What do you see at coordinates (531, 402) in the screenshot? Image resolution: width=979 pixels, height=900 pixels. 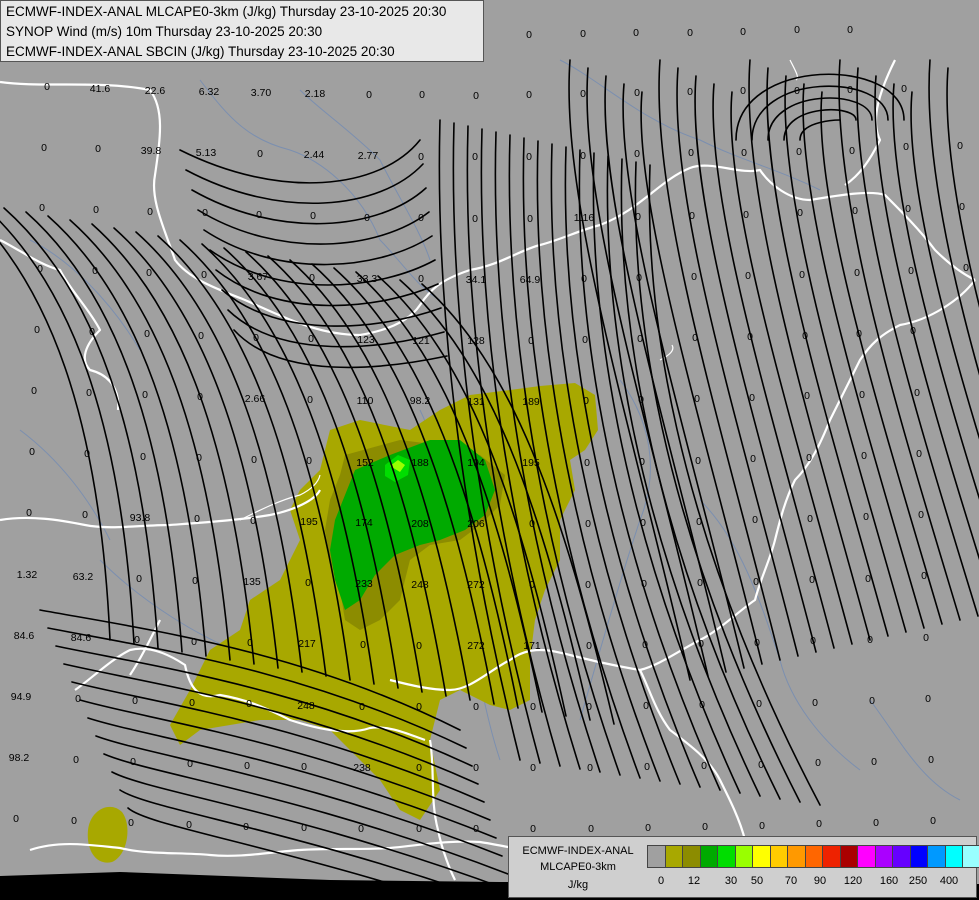 I see `sbcin-value-label: 189` at bounding box center [531, 402].